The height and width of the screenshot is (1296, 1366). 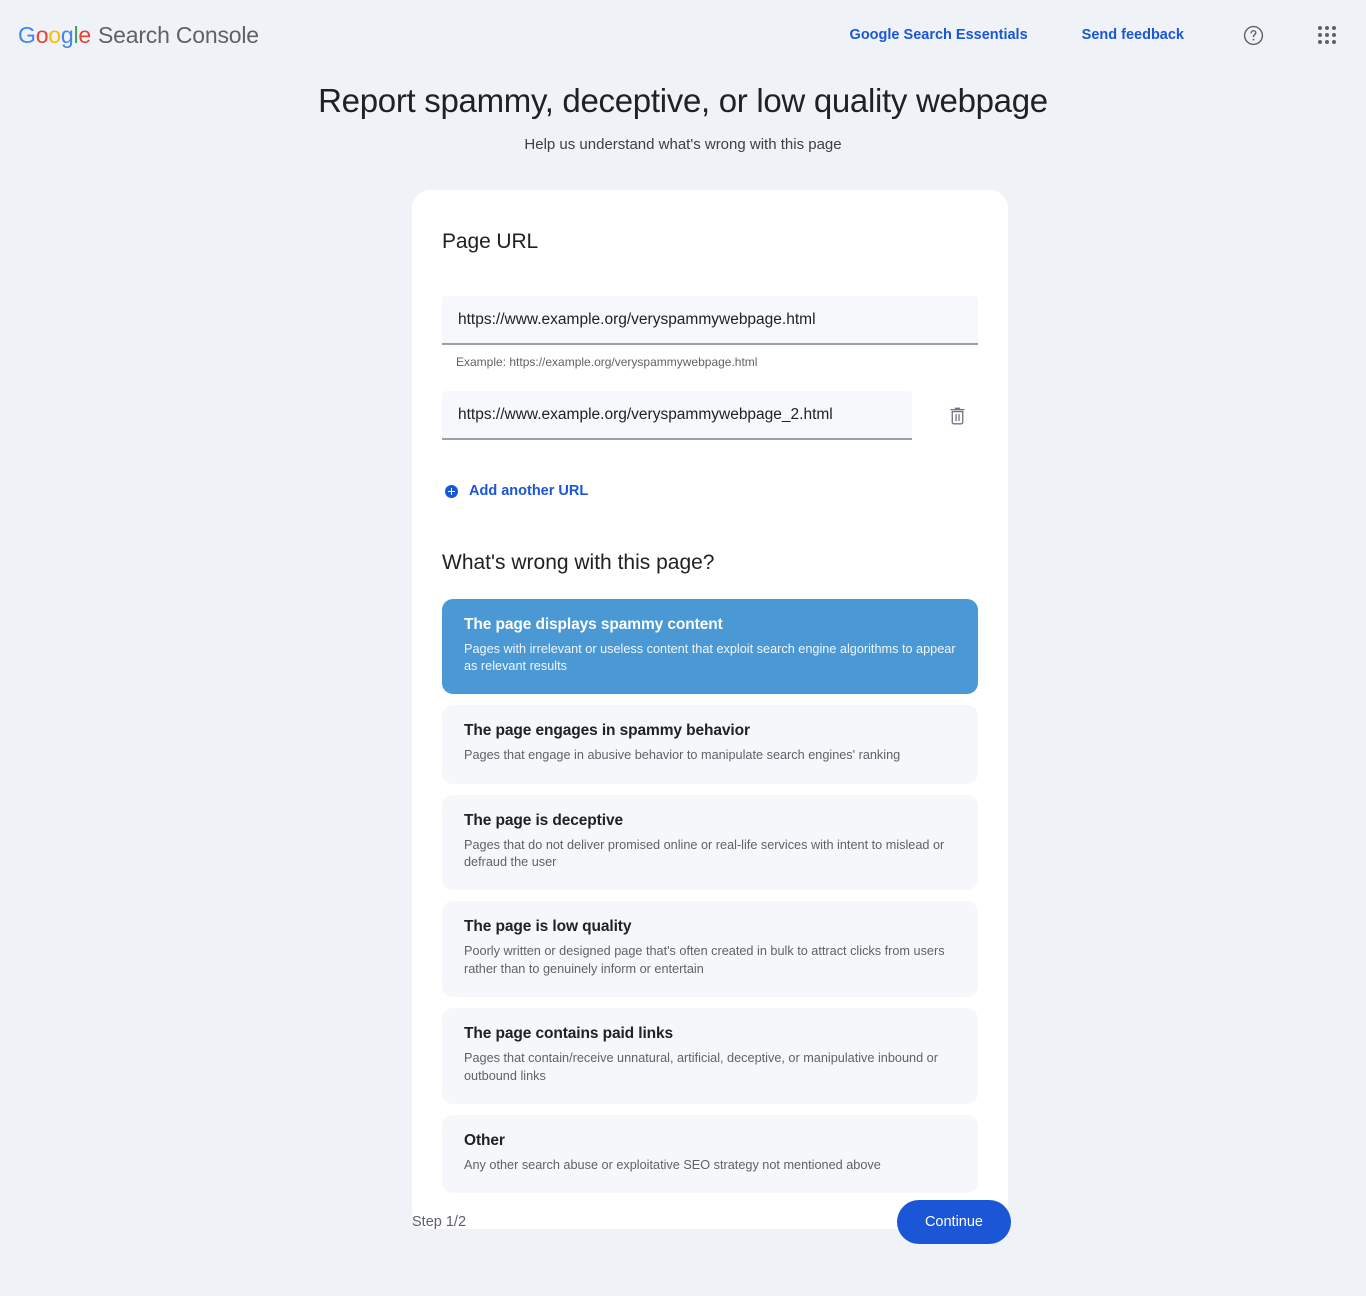 I want to click on apps-grid-icon, so click(x=1327, y=35).